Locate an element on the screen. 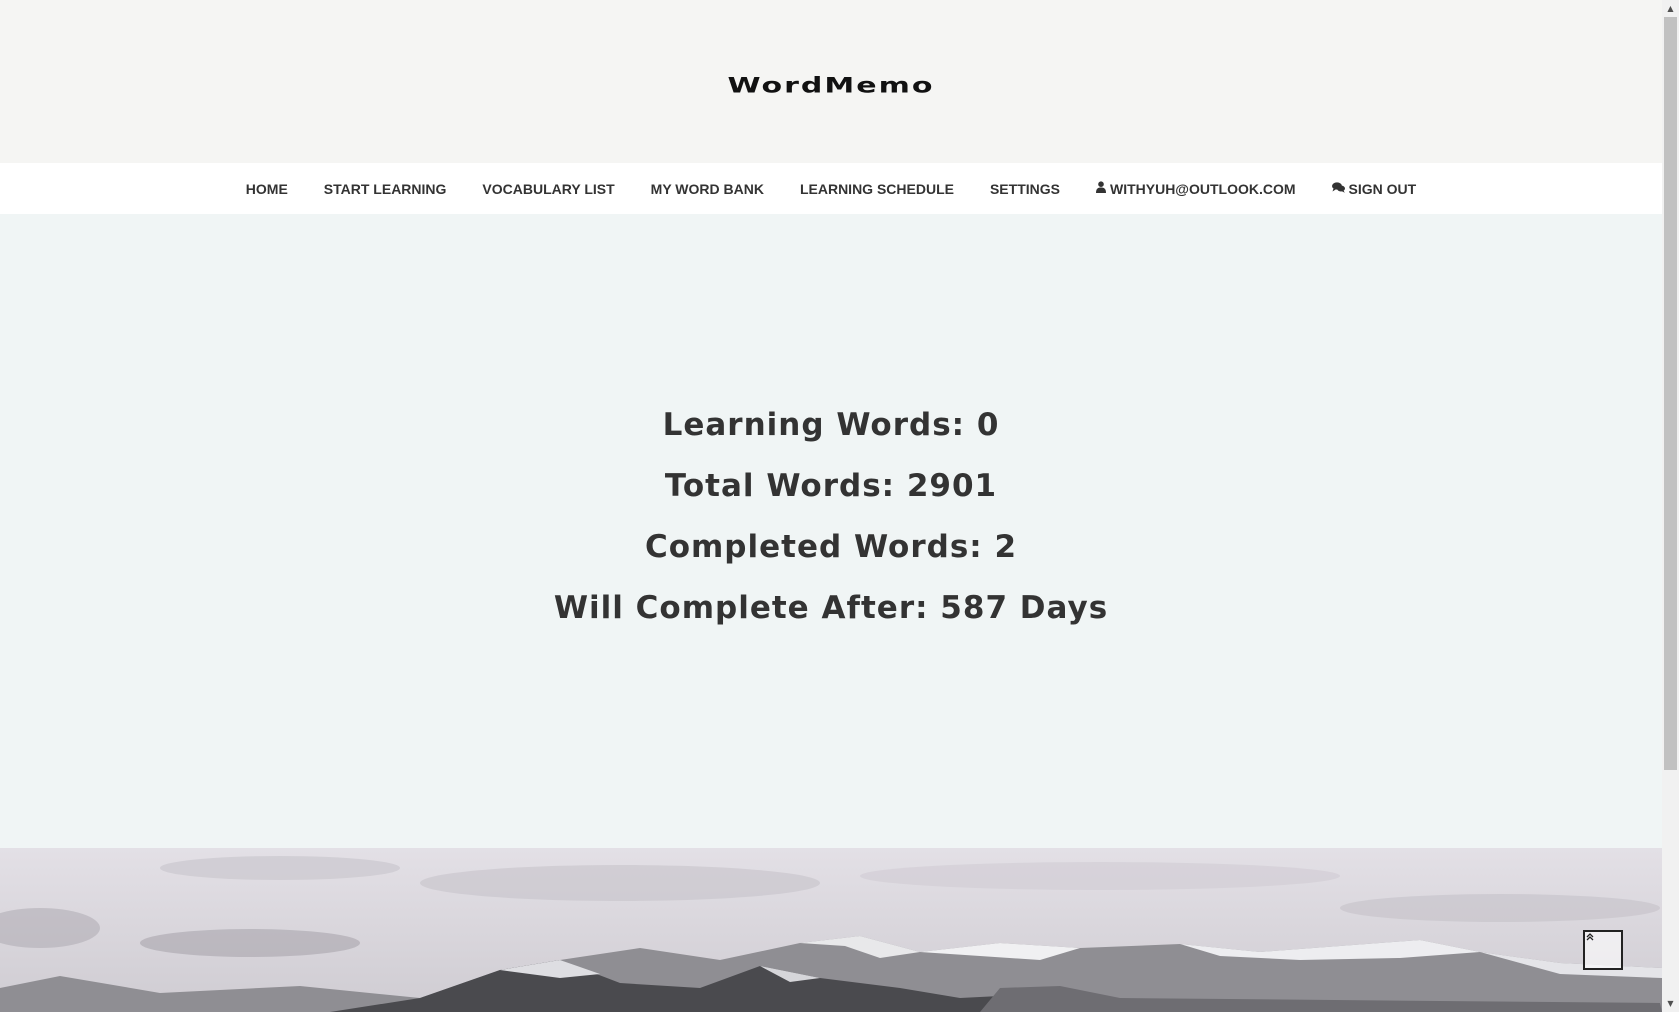  completion-estimate-stat: Will Complete After: 587 Days is located at coordinates (831, 608).